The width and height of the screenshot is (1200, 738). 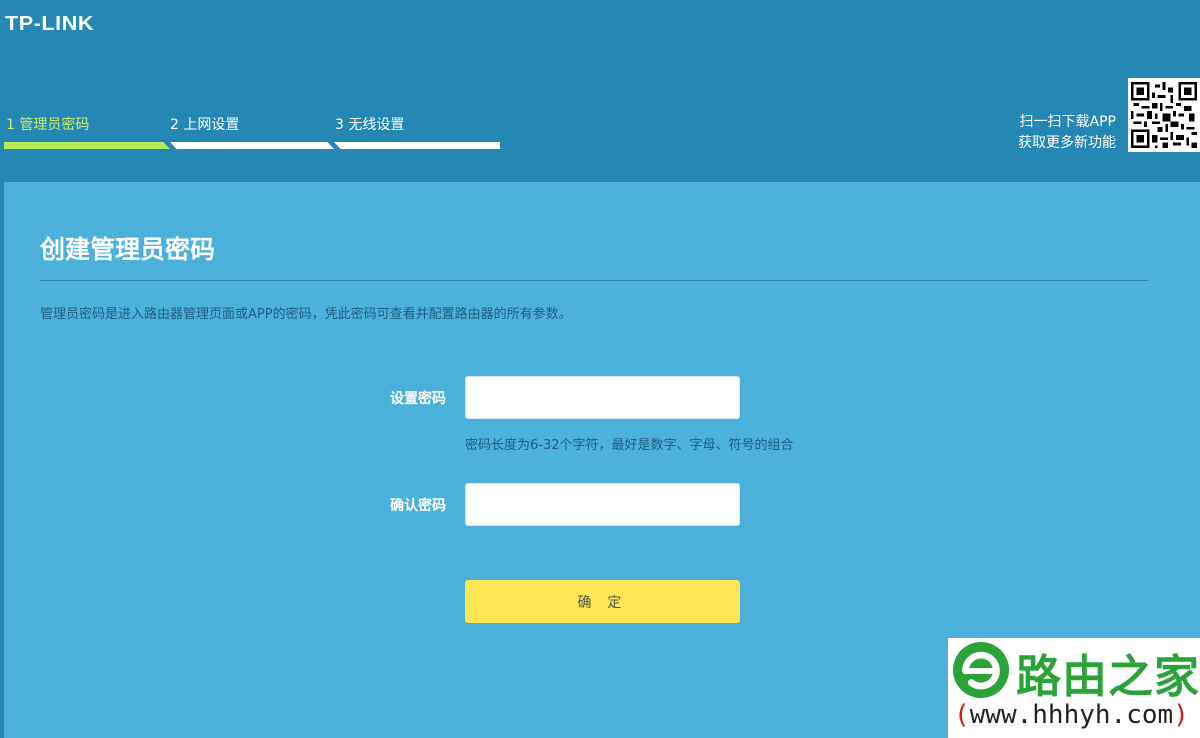 I want to click on page-title: 创建管理员密码, so click(x=128, y=249).